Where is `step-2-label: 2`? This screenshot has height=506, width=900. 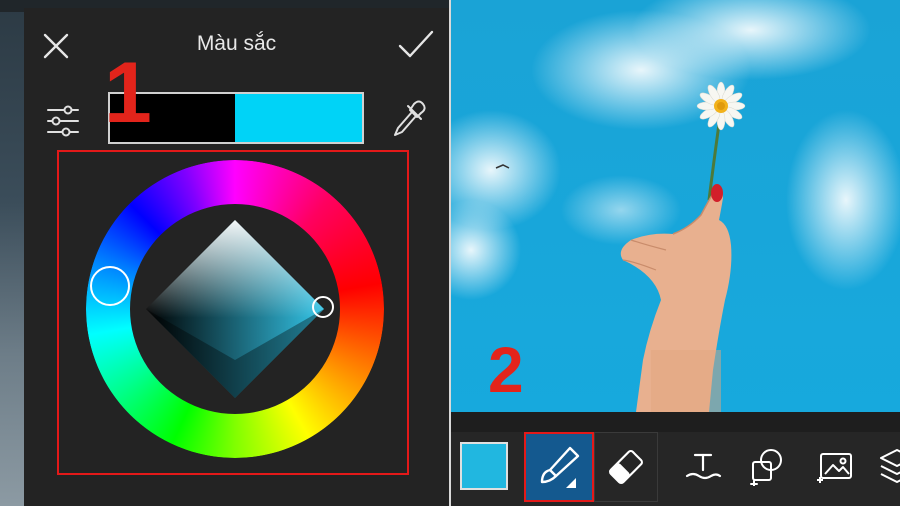
step-2-label: 2 is located at coordinates (506, 370).